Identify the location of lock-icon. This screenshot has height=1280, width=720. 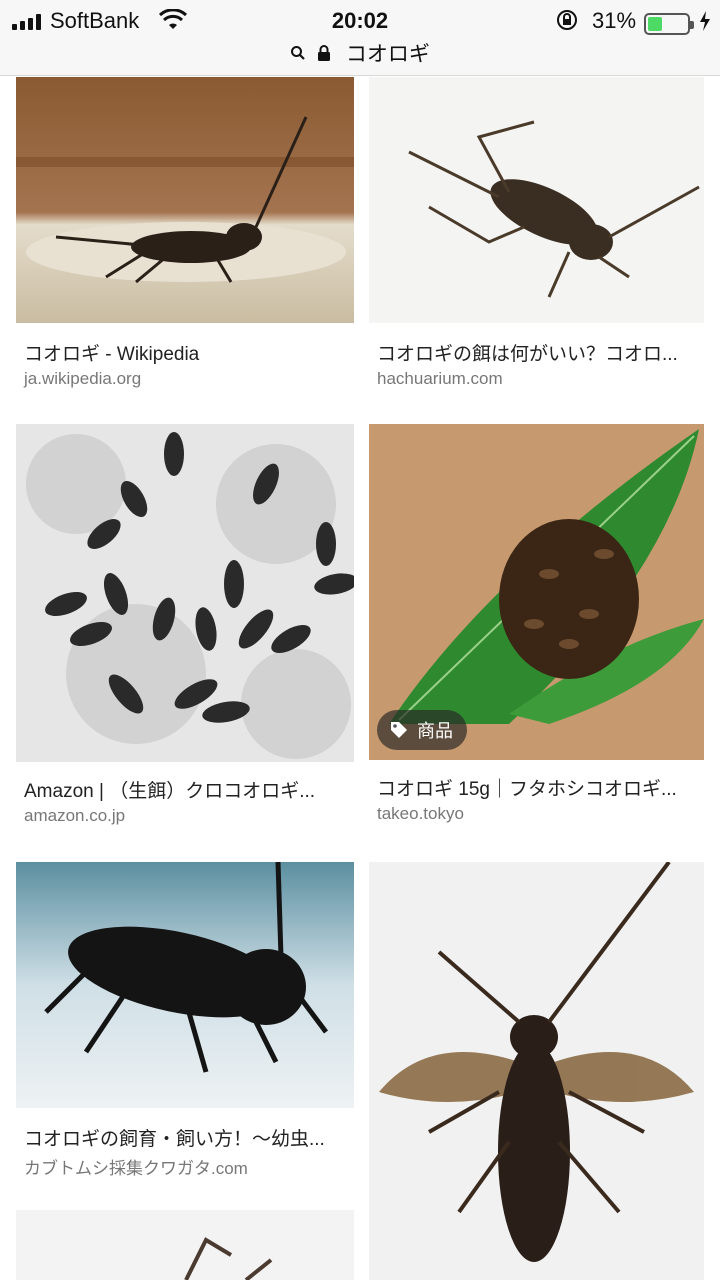
(324, 53).